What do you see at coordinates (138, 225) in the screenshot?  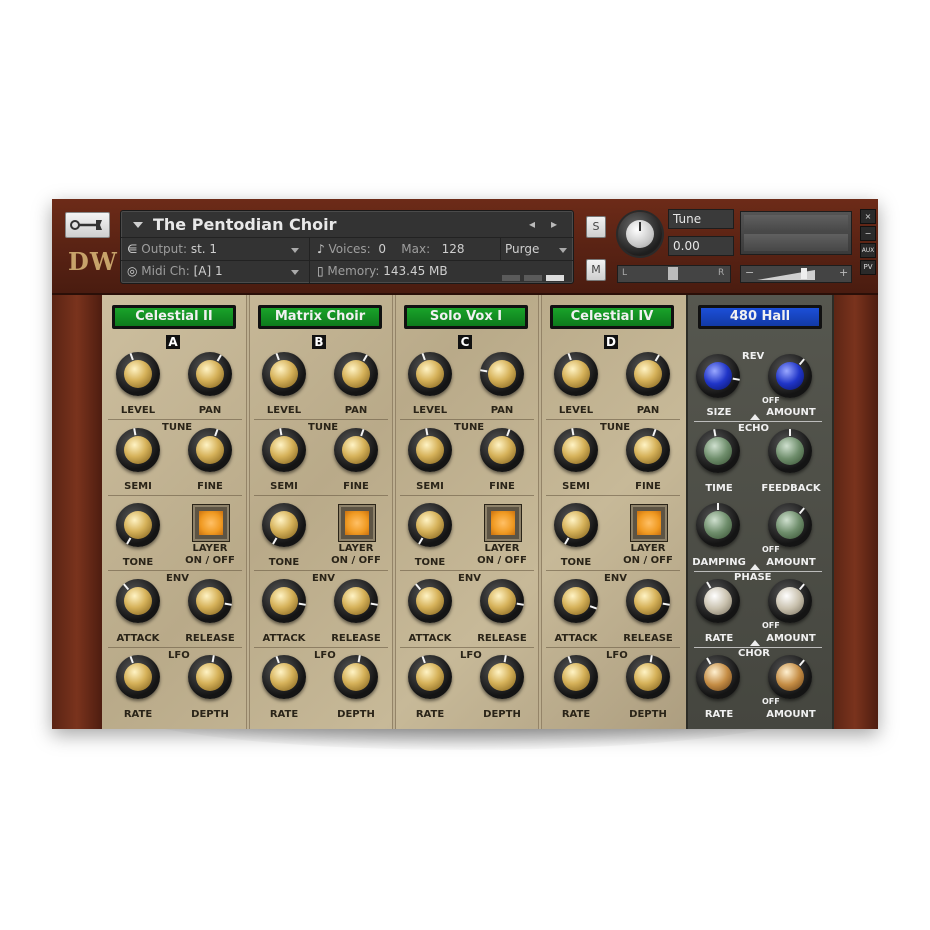 I see `instrument-menu-arrow-icon` at bounding box center [138, 225].